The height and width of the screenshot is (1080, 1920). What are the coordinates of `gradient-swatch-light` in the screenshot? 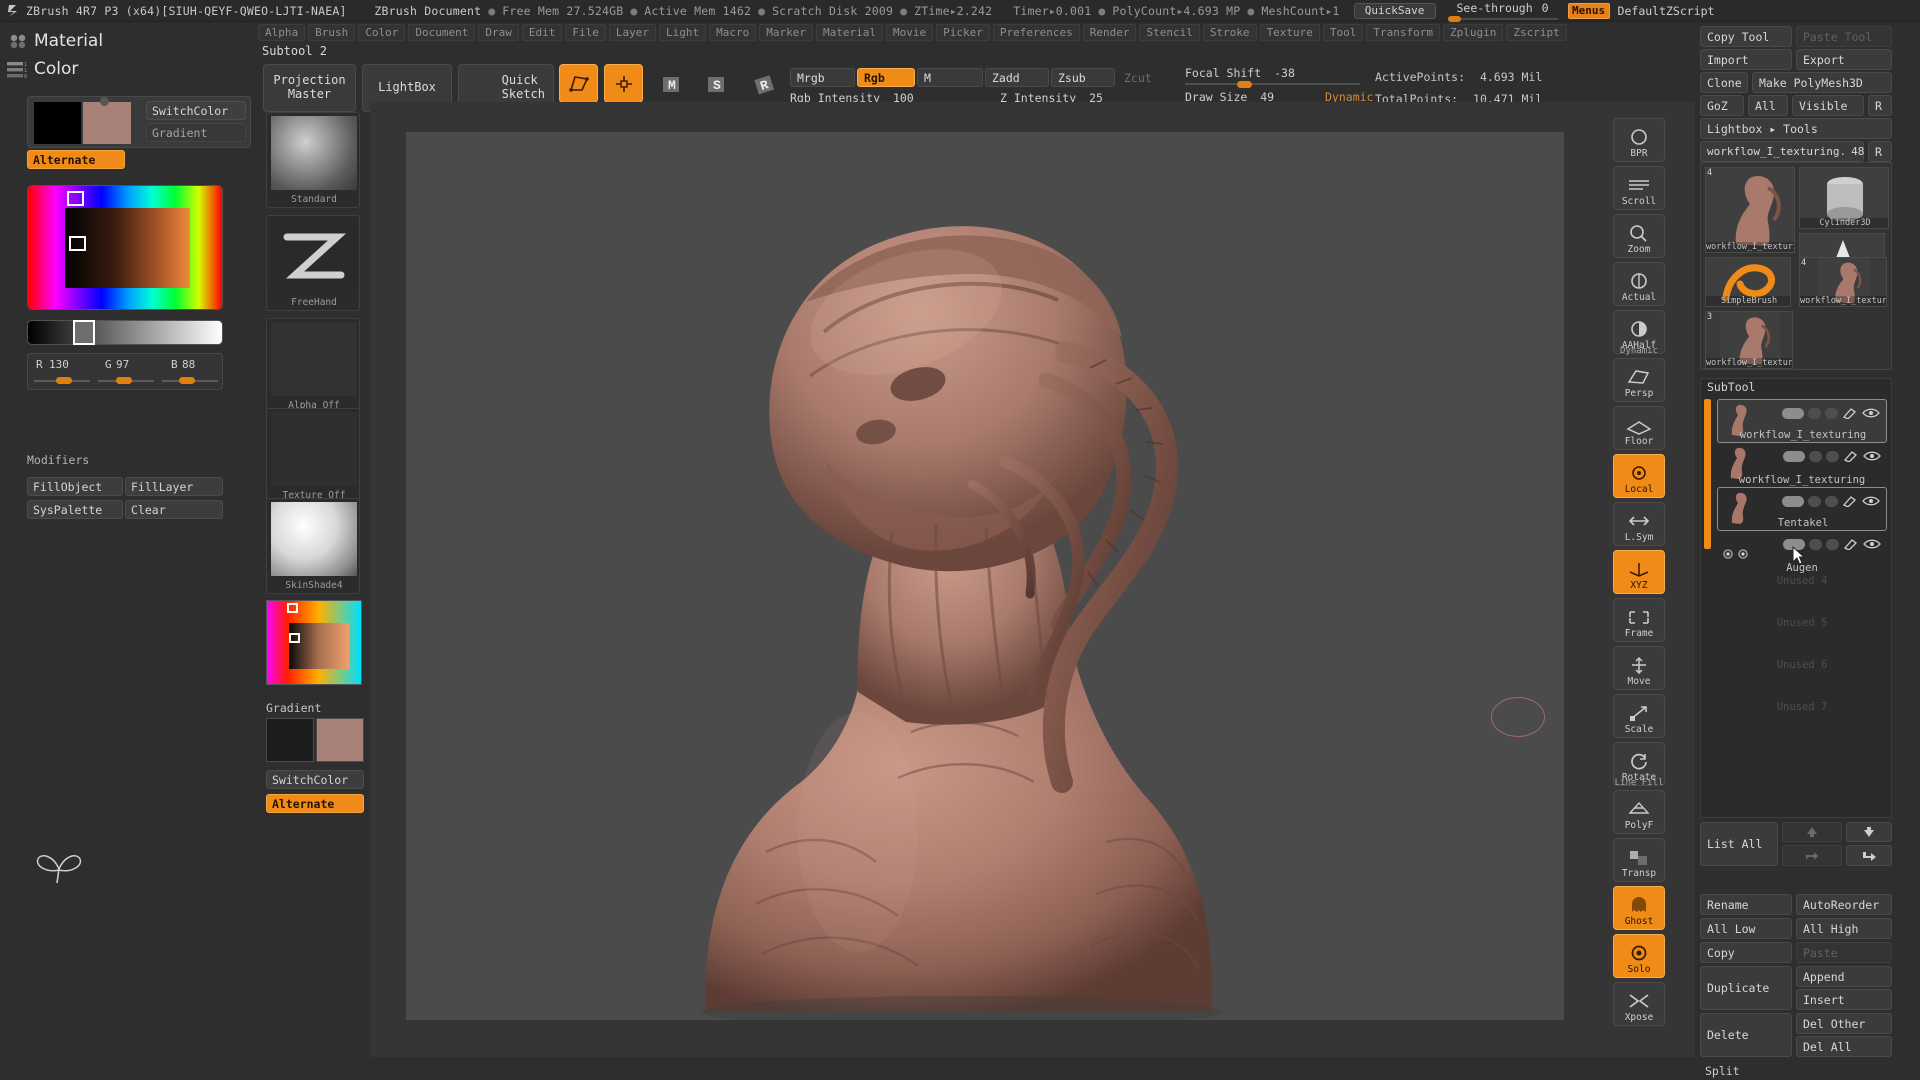 It's located at (340, 740).